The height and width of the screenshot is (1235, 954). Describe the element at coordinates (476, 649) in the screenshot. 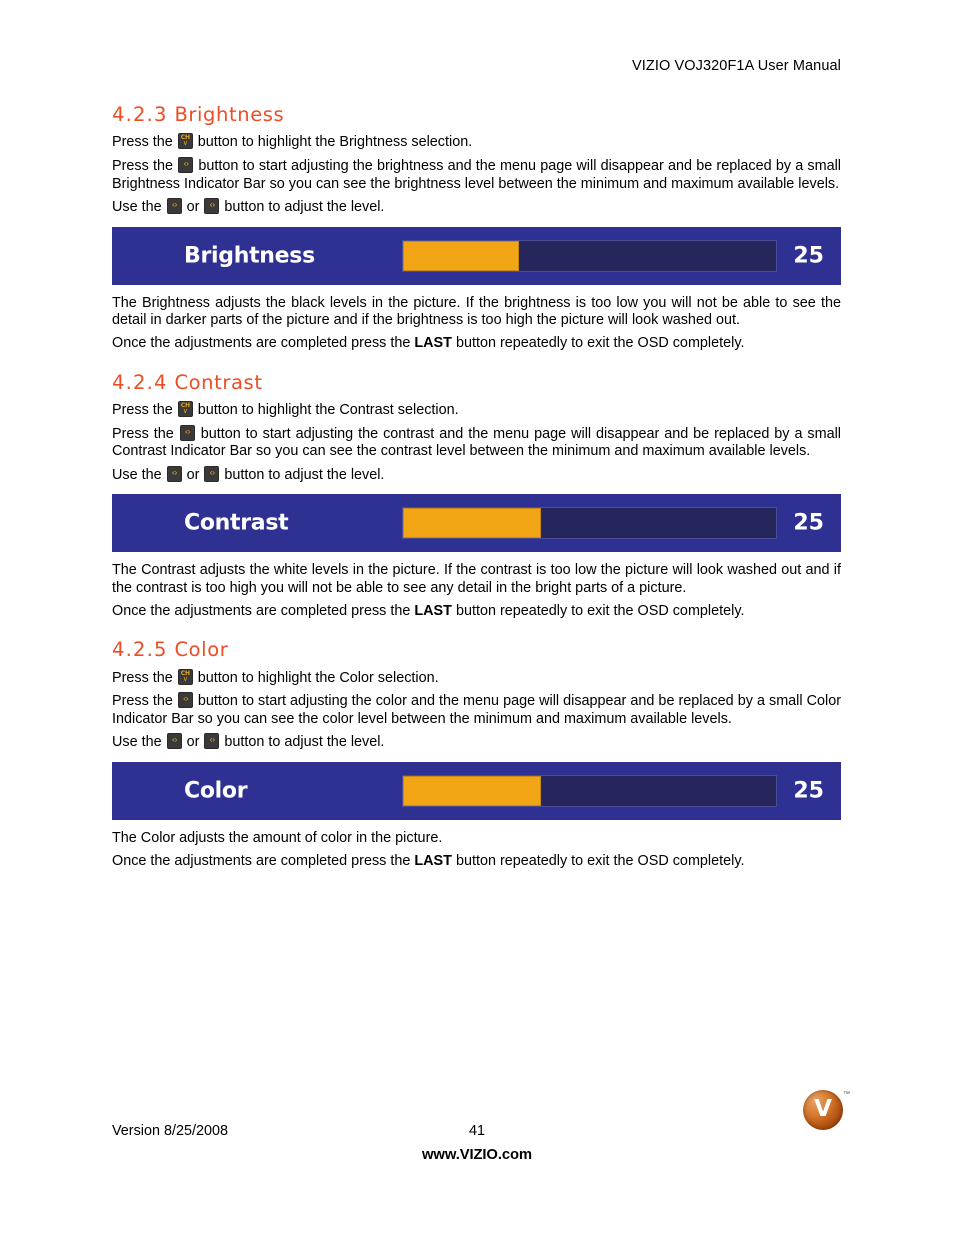

I see `section-heading-color: 4.2.5 Color` at that location.